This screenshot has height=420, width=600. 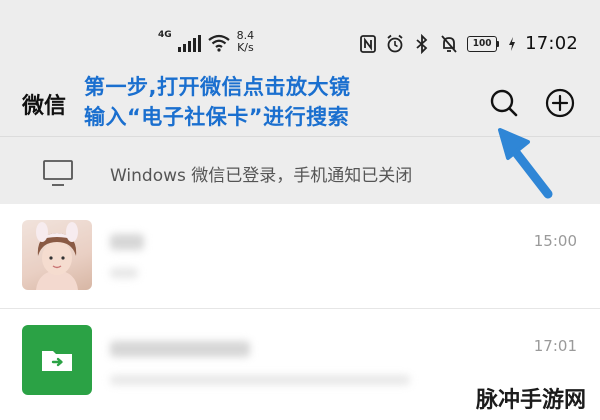 I want to click on tutorial-annotation: 第一步,打开微信点击放大镜 输入“电子社保卡”进行搜索, so click(x=217, y=102).